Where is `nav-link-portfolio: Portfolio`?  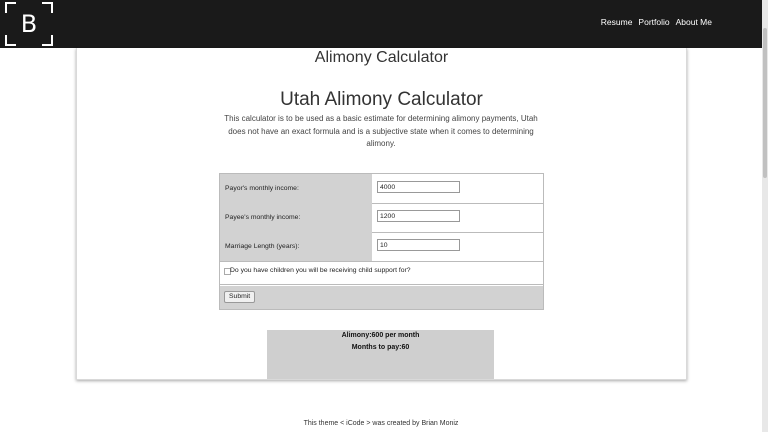
nav-link-portfolio: Portfolio is located at coordinates (653, 22).